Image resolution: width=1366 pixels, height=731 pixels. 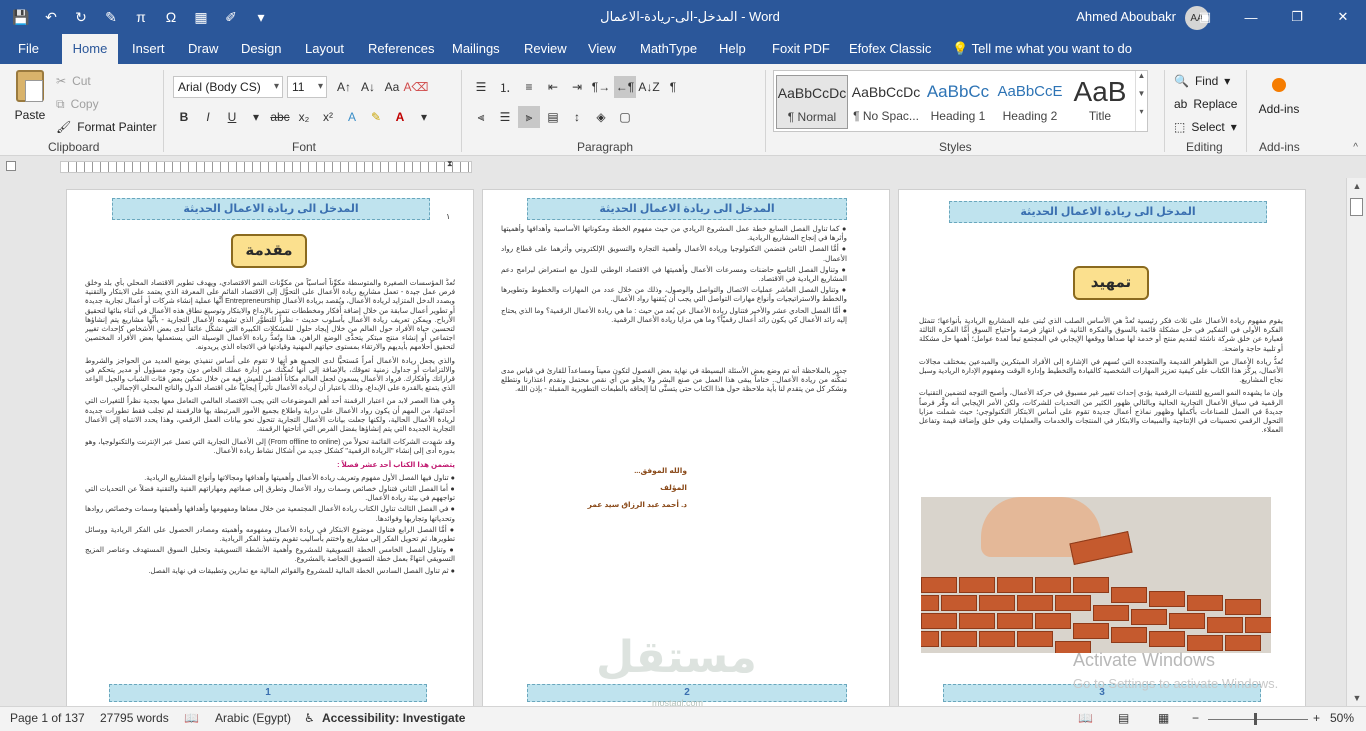 I want to click on zoom-slider, so click(x=1258, y=719).